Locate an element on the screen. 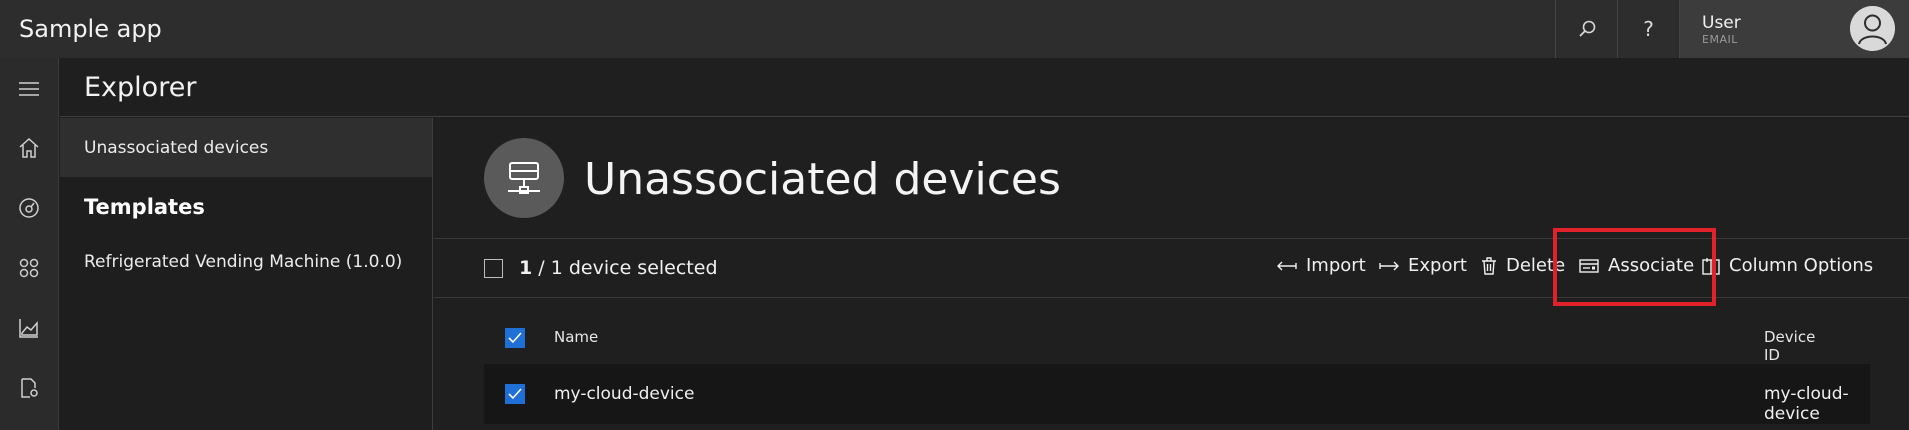 This screenshot has height=430, width=1909. trash-icon is located at coordinates (1489, 265).